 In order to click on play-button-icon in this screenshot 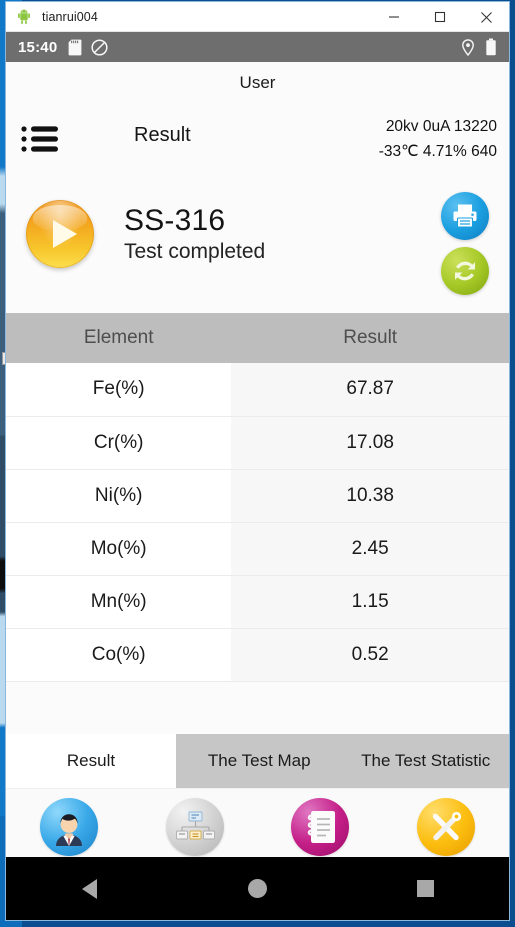, I will do `click(60, 234)`.